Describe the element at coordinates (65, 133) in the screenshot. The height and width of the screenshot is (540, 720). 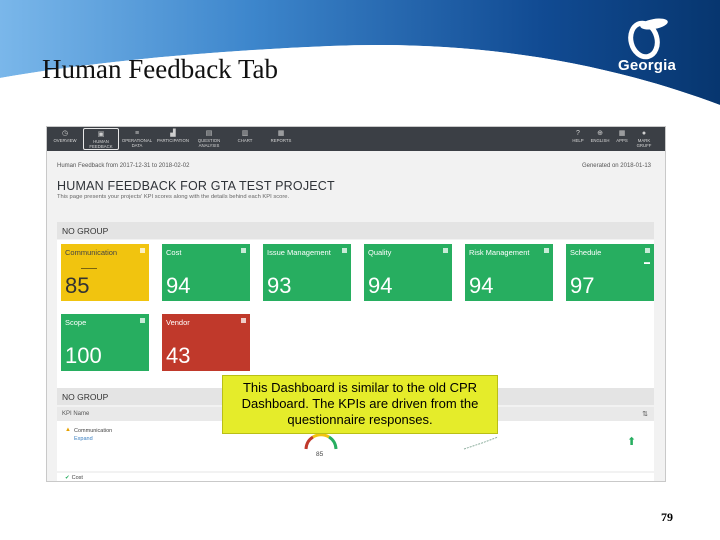
I see `clock-icon: ◷` at that location.